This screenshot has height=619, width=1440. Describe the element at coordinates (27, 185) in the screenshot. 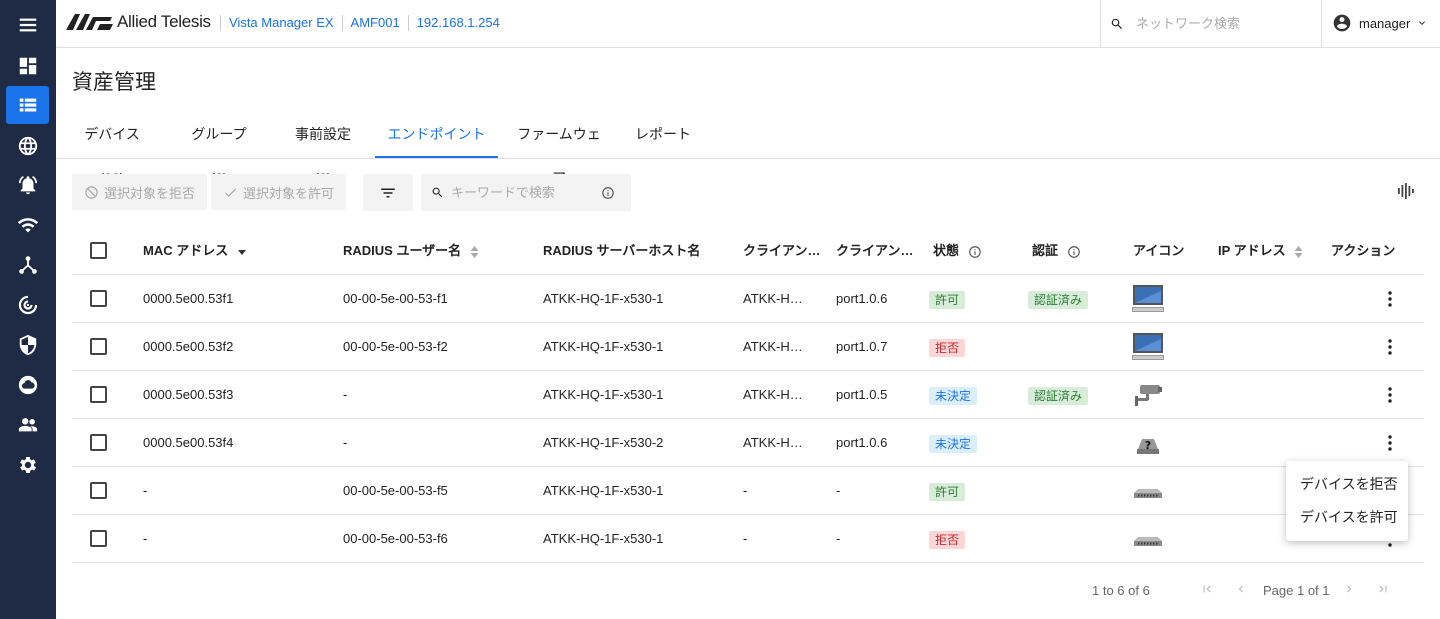

I see `alarm-icon` at that location.